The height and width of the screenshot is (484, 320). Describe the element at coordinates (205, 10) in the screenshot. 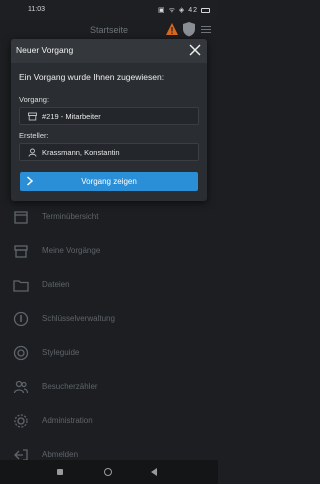

I see `battery-icon` at that location.